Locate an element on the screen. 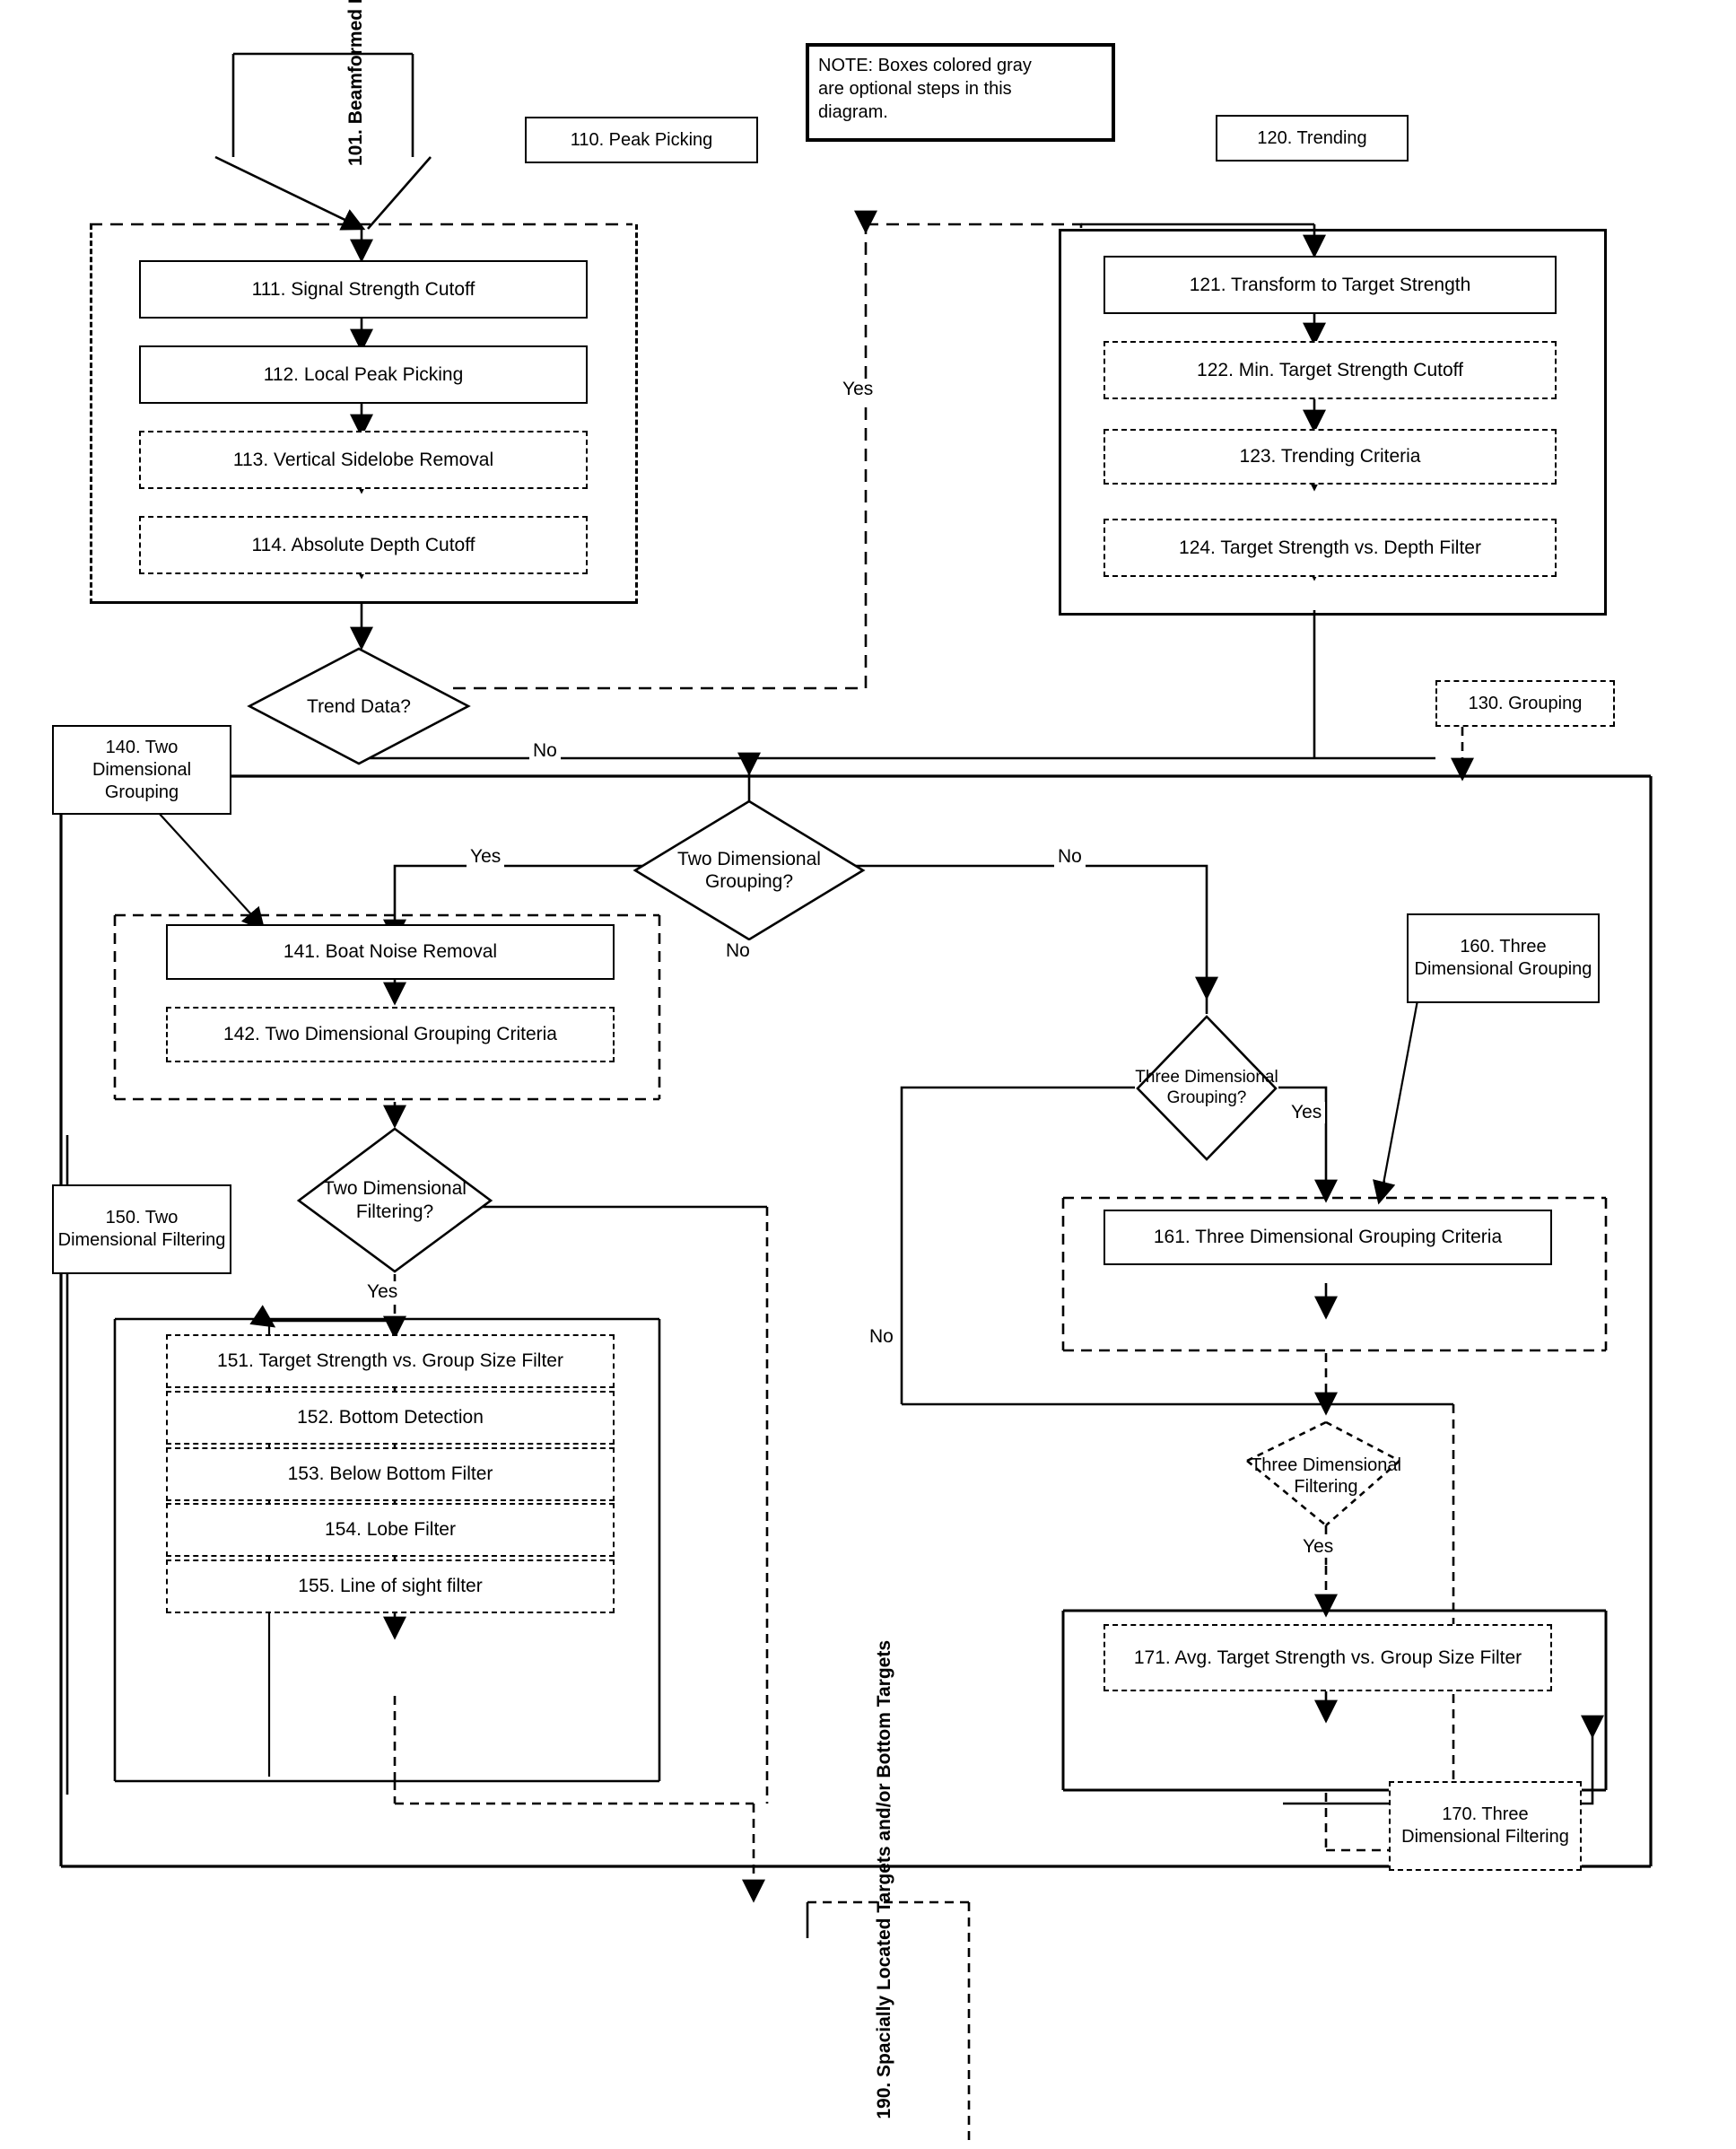 The image size is (1736, 2149). edge-label-2dfilter-yes: Yes is located at coordinates (382, 1292).